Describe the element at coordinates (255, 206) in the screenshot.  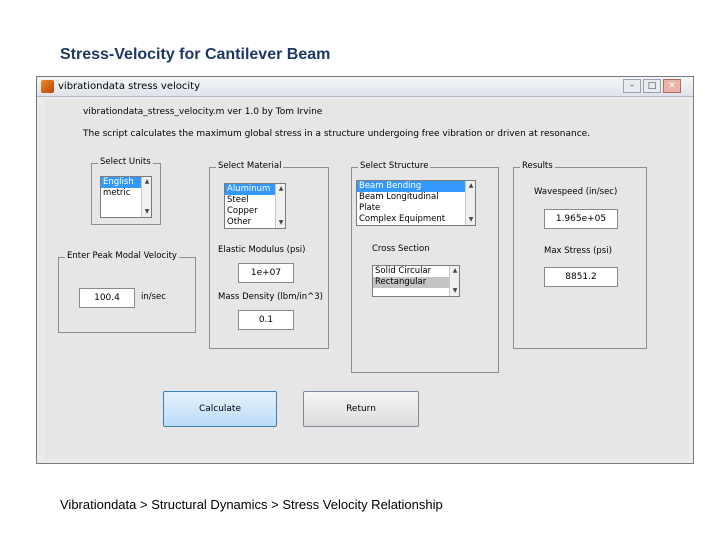
I see `material-listbox: Aluminum Steel Copper Other ▲ ▼` at that location.